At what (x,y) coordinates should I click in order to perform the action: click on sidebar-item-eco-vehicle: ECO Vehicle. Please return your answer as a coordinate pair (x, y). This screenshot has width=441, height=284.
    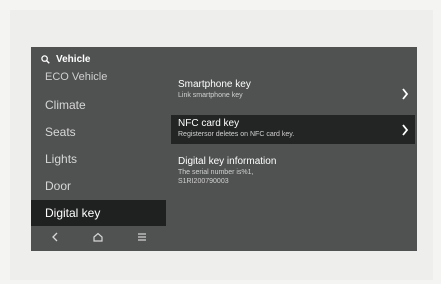
    Looking at the image, I should click on (98, 77).